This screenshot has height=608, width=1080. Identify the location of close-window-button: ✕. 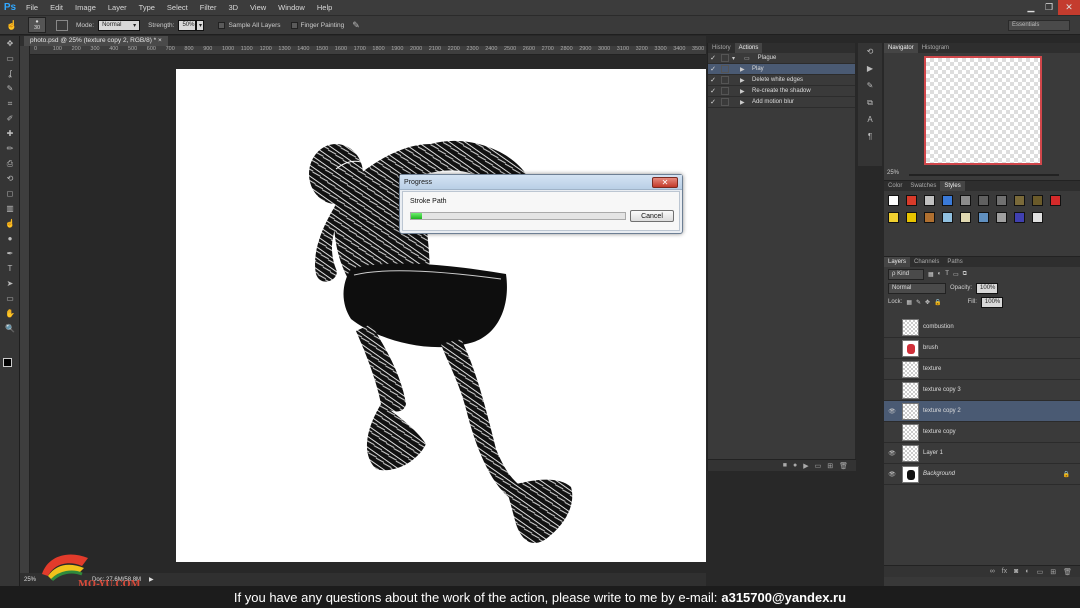
(1069, 7).